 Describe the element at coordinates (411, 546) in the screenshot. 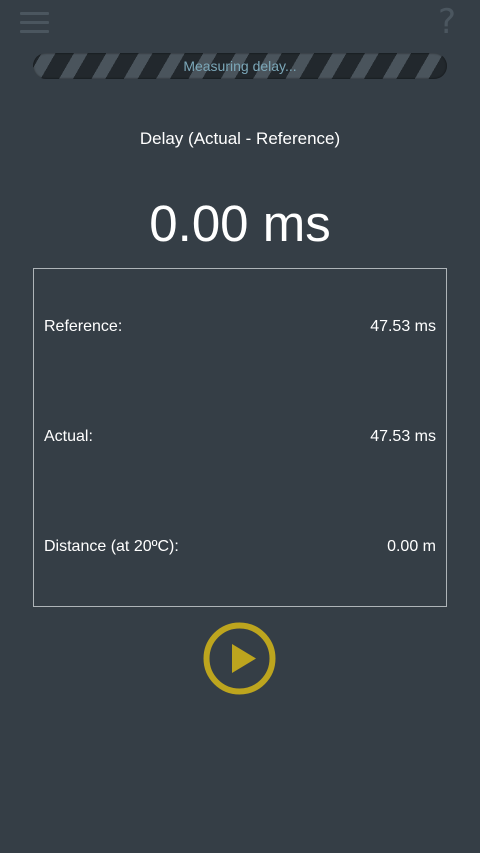

I see `distance-value: 0.00 m` at that location.